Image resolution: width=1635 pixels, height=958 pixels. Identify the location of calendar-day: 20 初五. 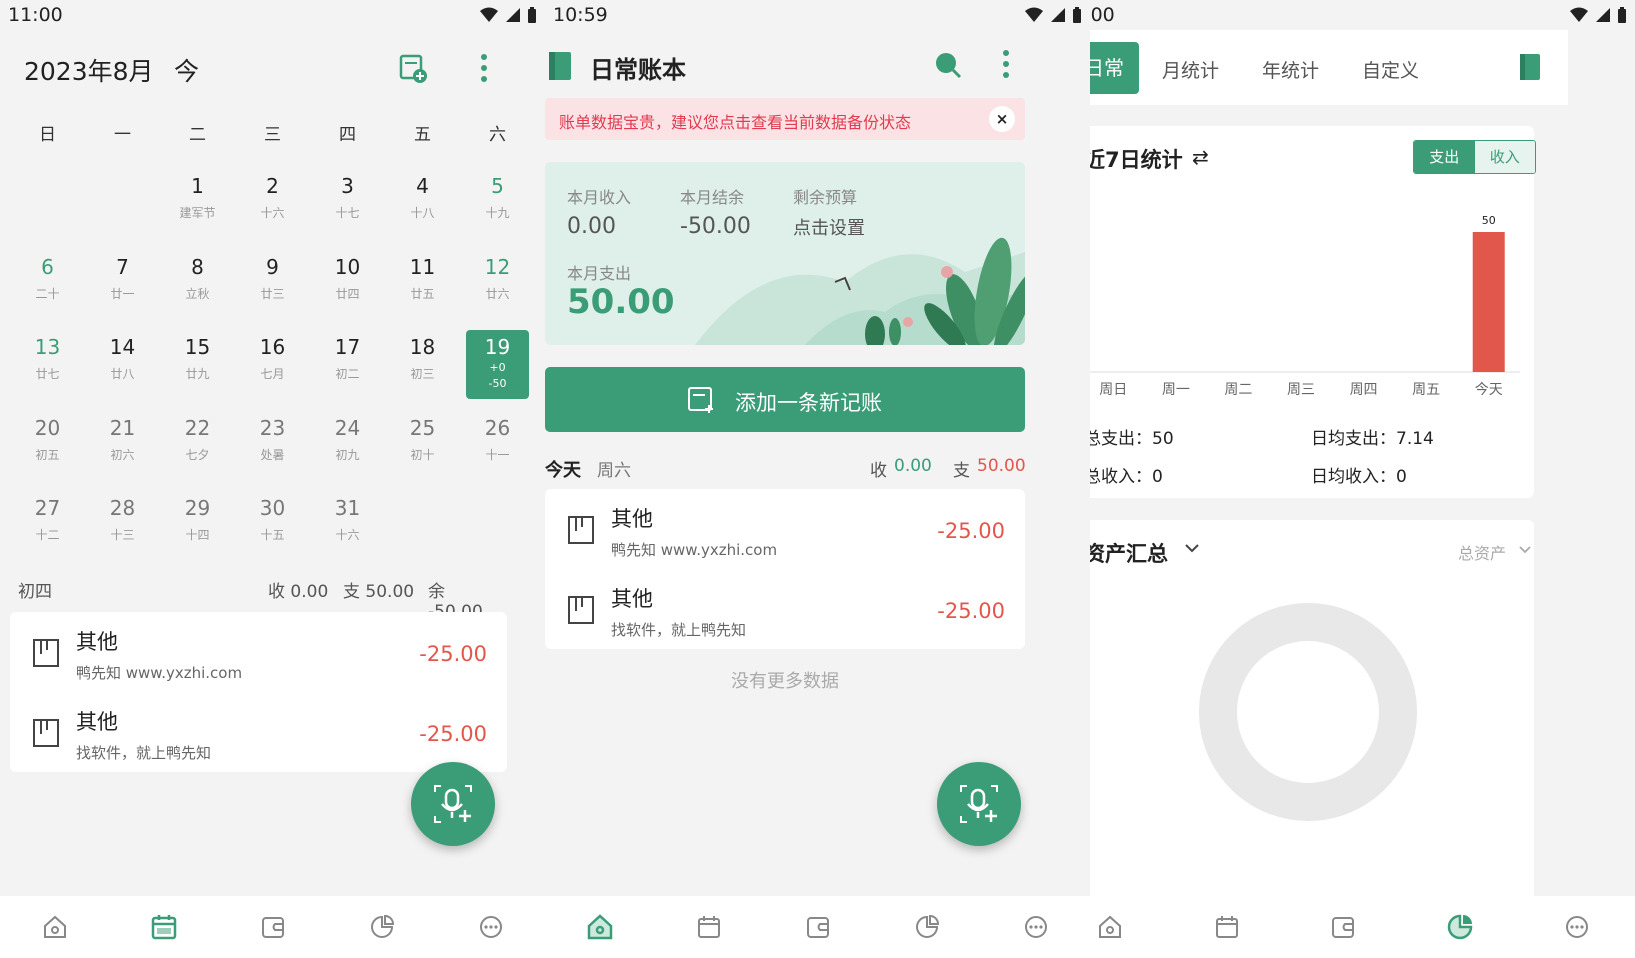
(47, 447).